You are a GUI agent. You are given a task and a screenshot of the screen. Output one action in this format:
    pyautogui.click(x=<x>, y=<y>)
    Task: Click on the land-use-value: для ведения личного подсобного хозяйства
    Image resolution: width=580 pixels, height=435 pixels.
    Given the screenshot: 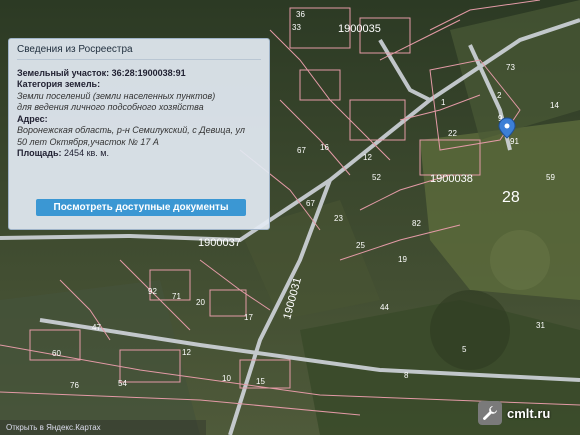 What is the action you would take?
    pyautogui.click(x=110, y=107)
    